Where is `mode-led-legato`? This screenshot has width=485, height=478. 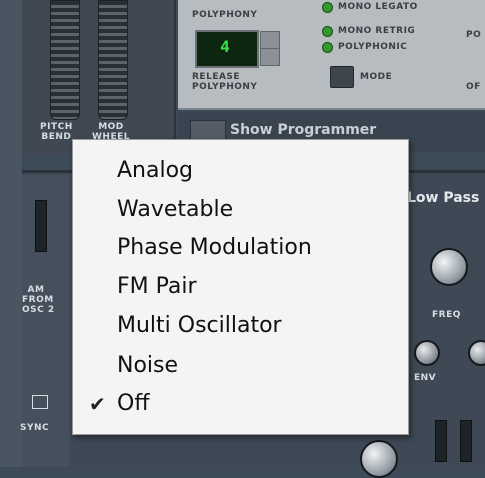 mode-led-legato is located at coordinates (327, 7).